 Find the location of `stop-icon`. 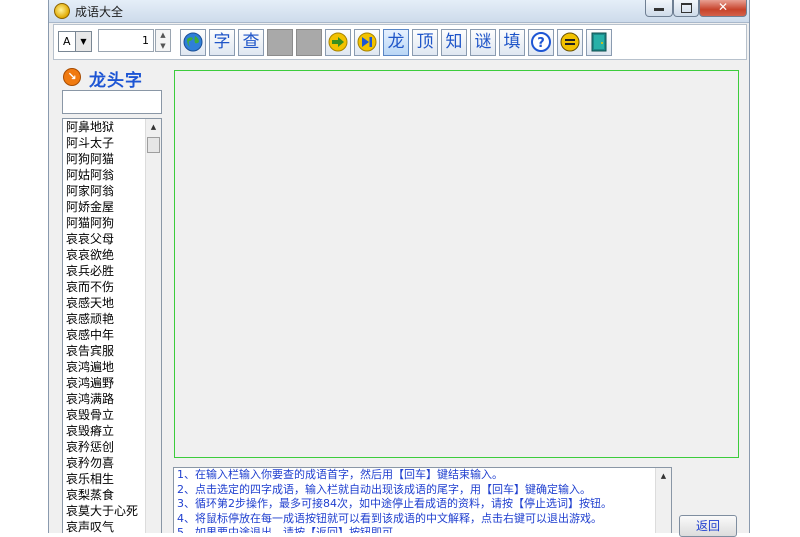

stop-icon is located at coordinates (570, 42).